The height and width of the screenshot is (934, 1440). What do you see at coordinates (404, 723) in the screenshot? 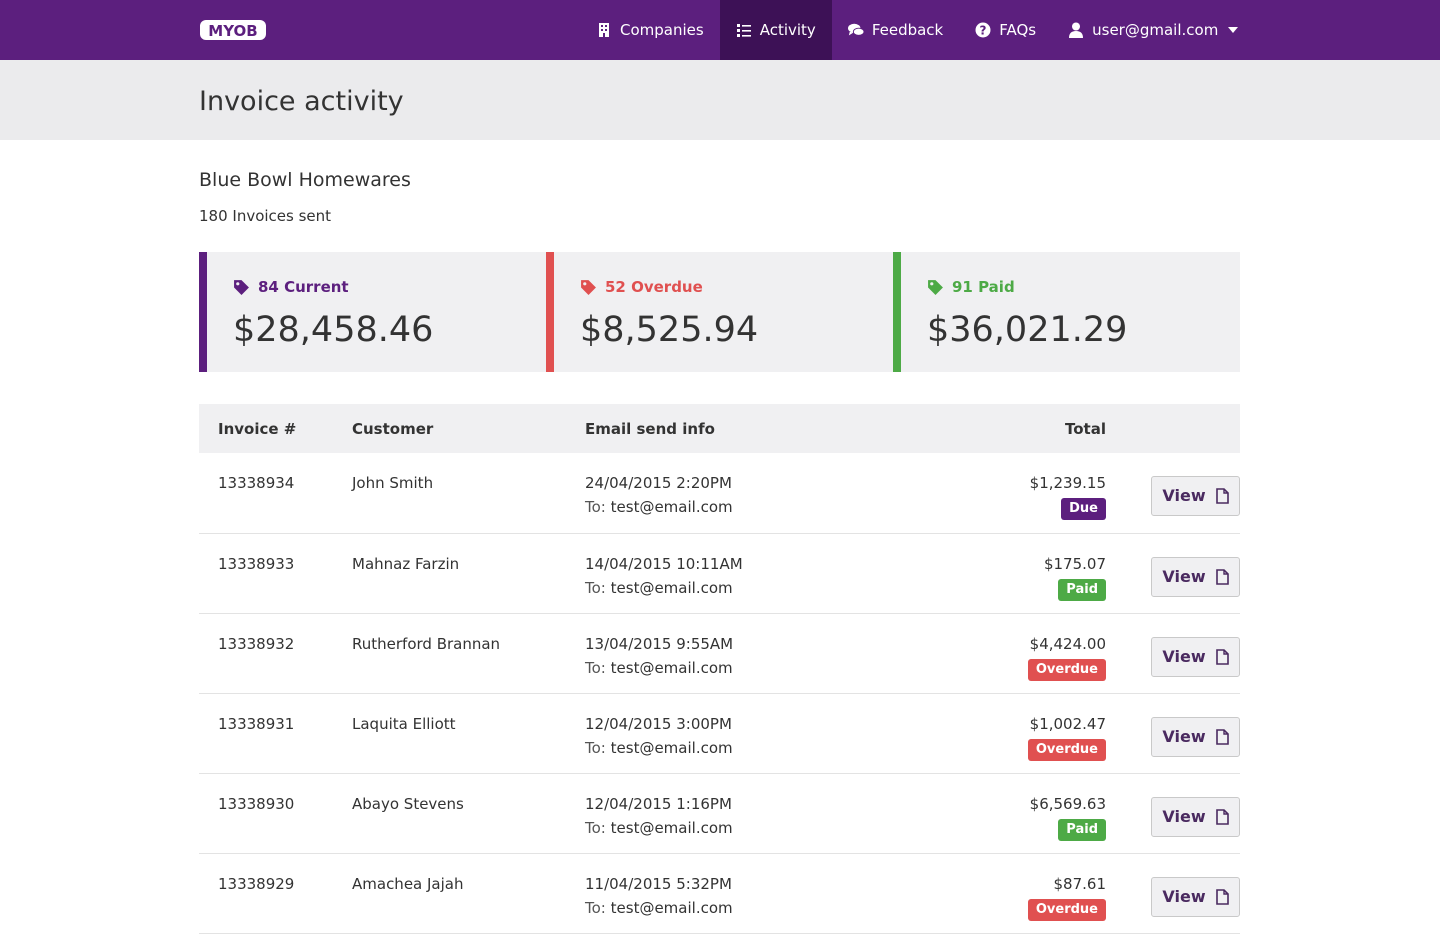
I see `customer-name: Laquita Elliott` at bounding box center [404, 723].